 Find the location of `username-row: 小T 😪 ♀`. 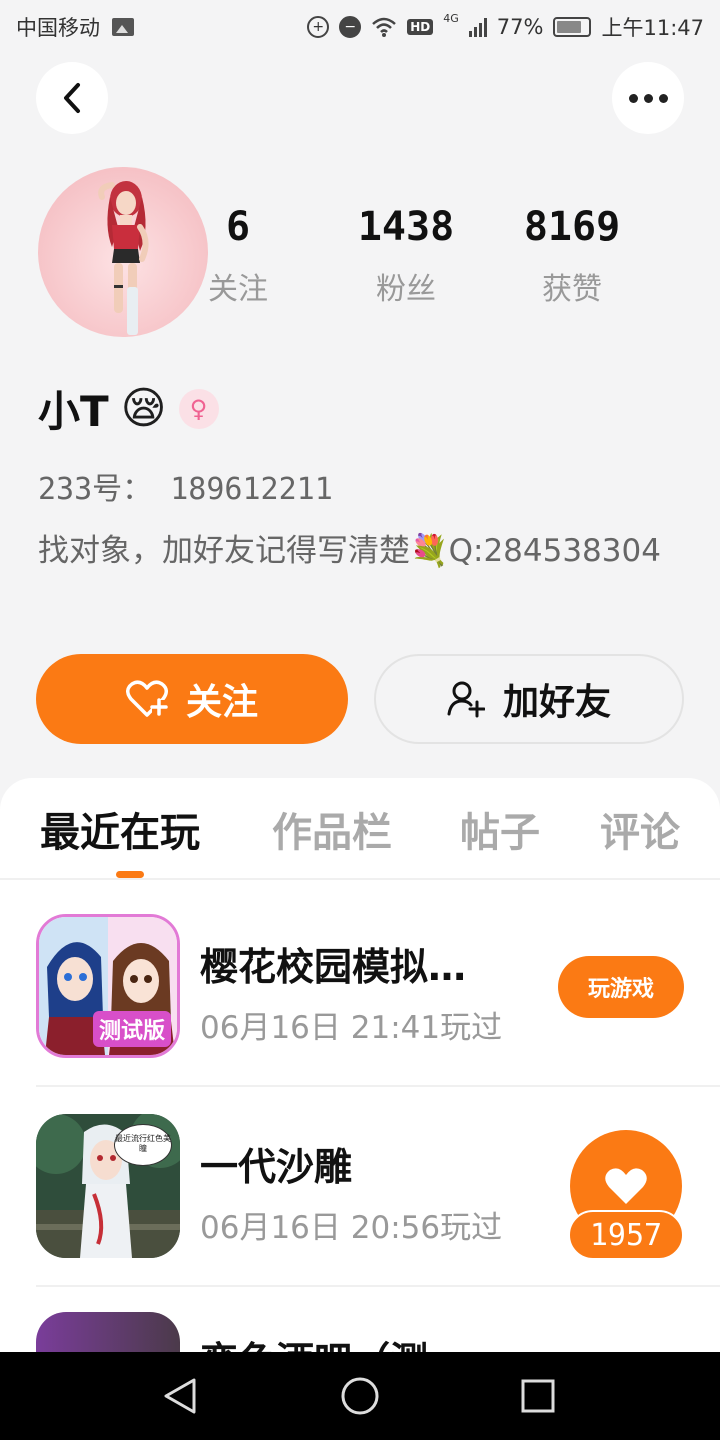

username-row: 小T 😪 ♀ is located at coordinates (128, 408).